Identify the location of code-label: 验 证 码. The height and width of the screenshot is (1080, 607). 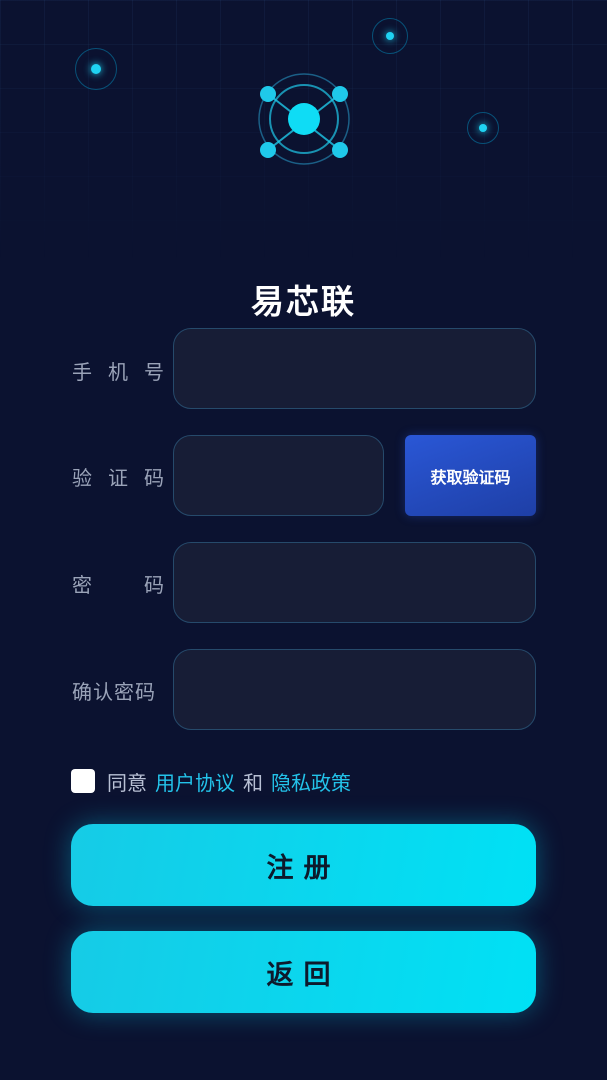
(118, 477).